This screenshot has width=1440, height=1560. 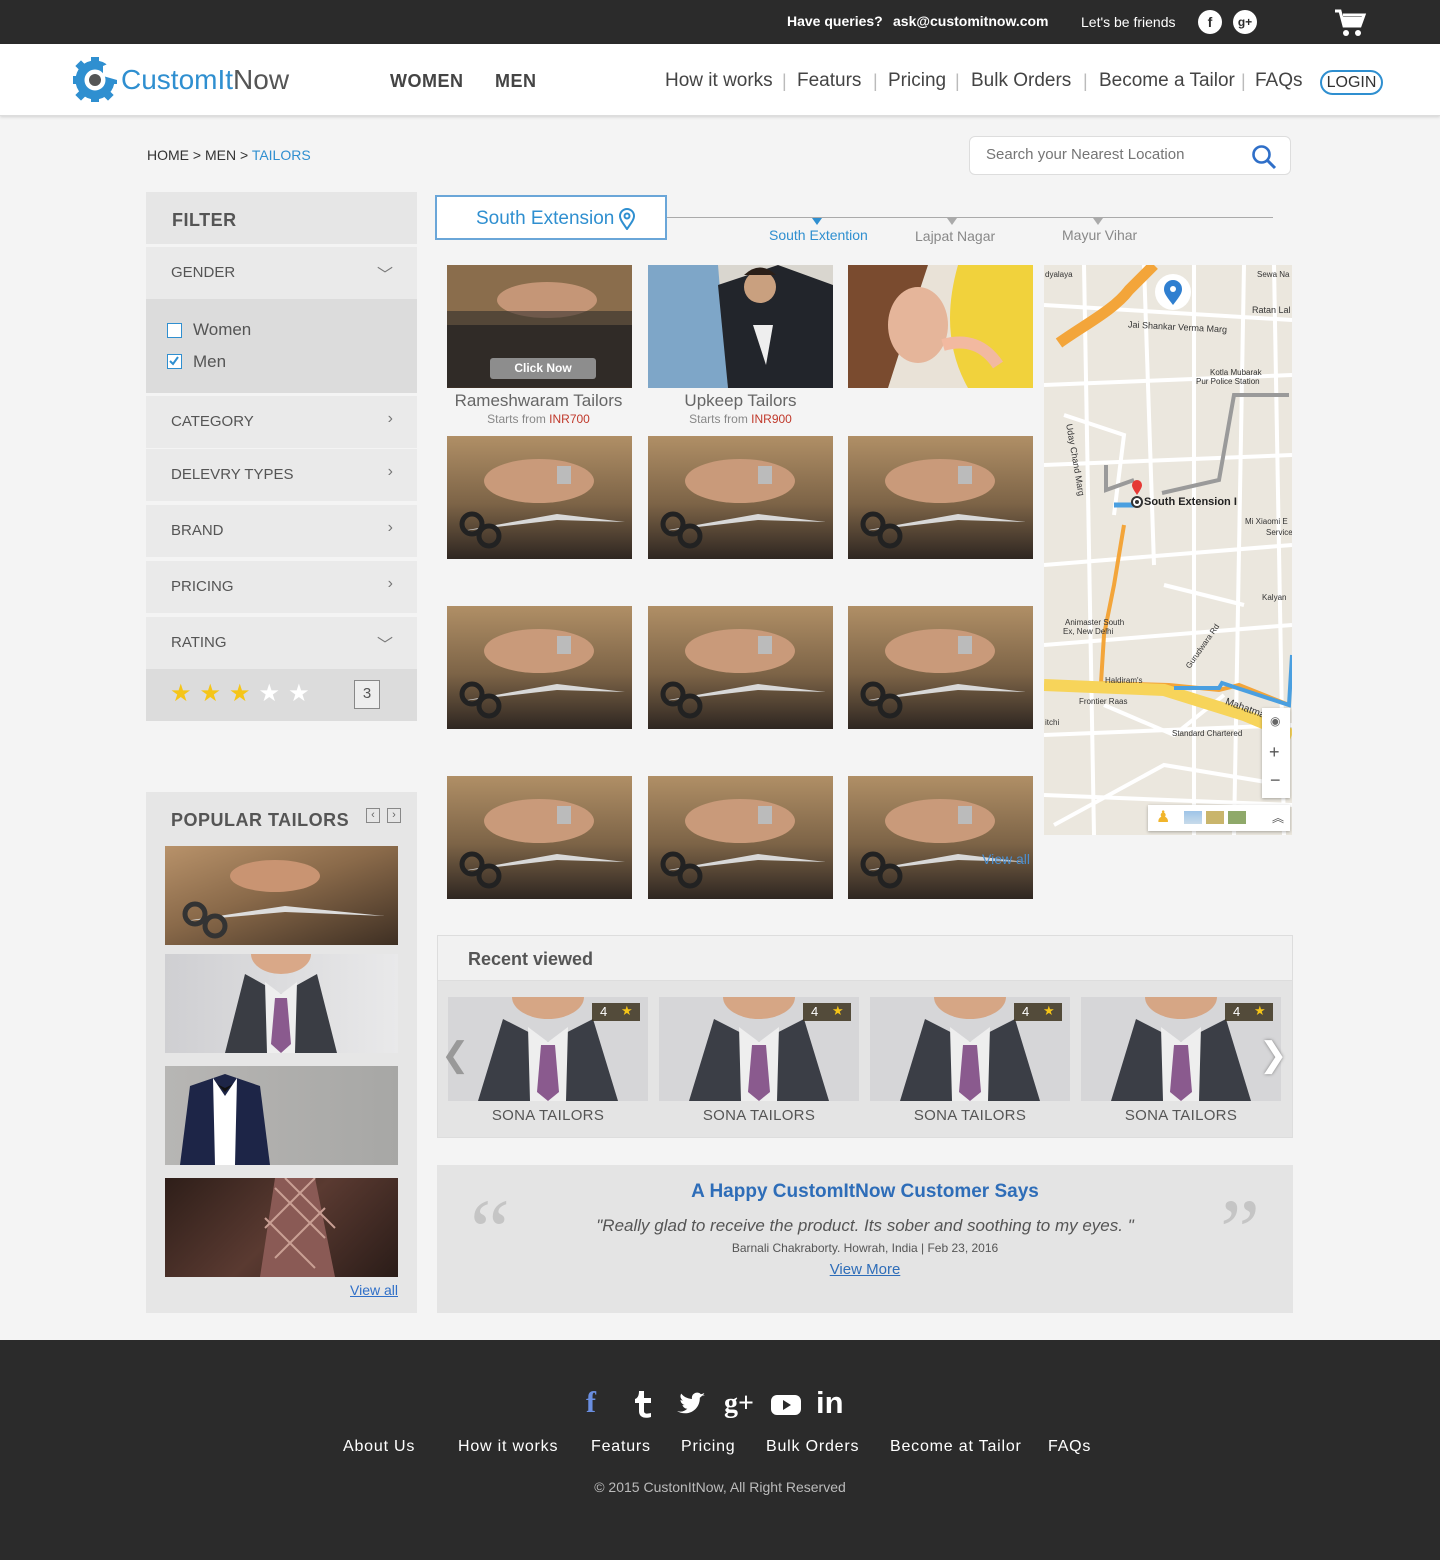 What do you see at coordinates (261, 79) in the screenshot?
I see `logo-part-2: Now` at bounding box center [261, 79].